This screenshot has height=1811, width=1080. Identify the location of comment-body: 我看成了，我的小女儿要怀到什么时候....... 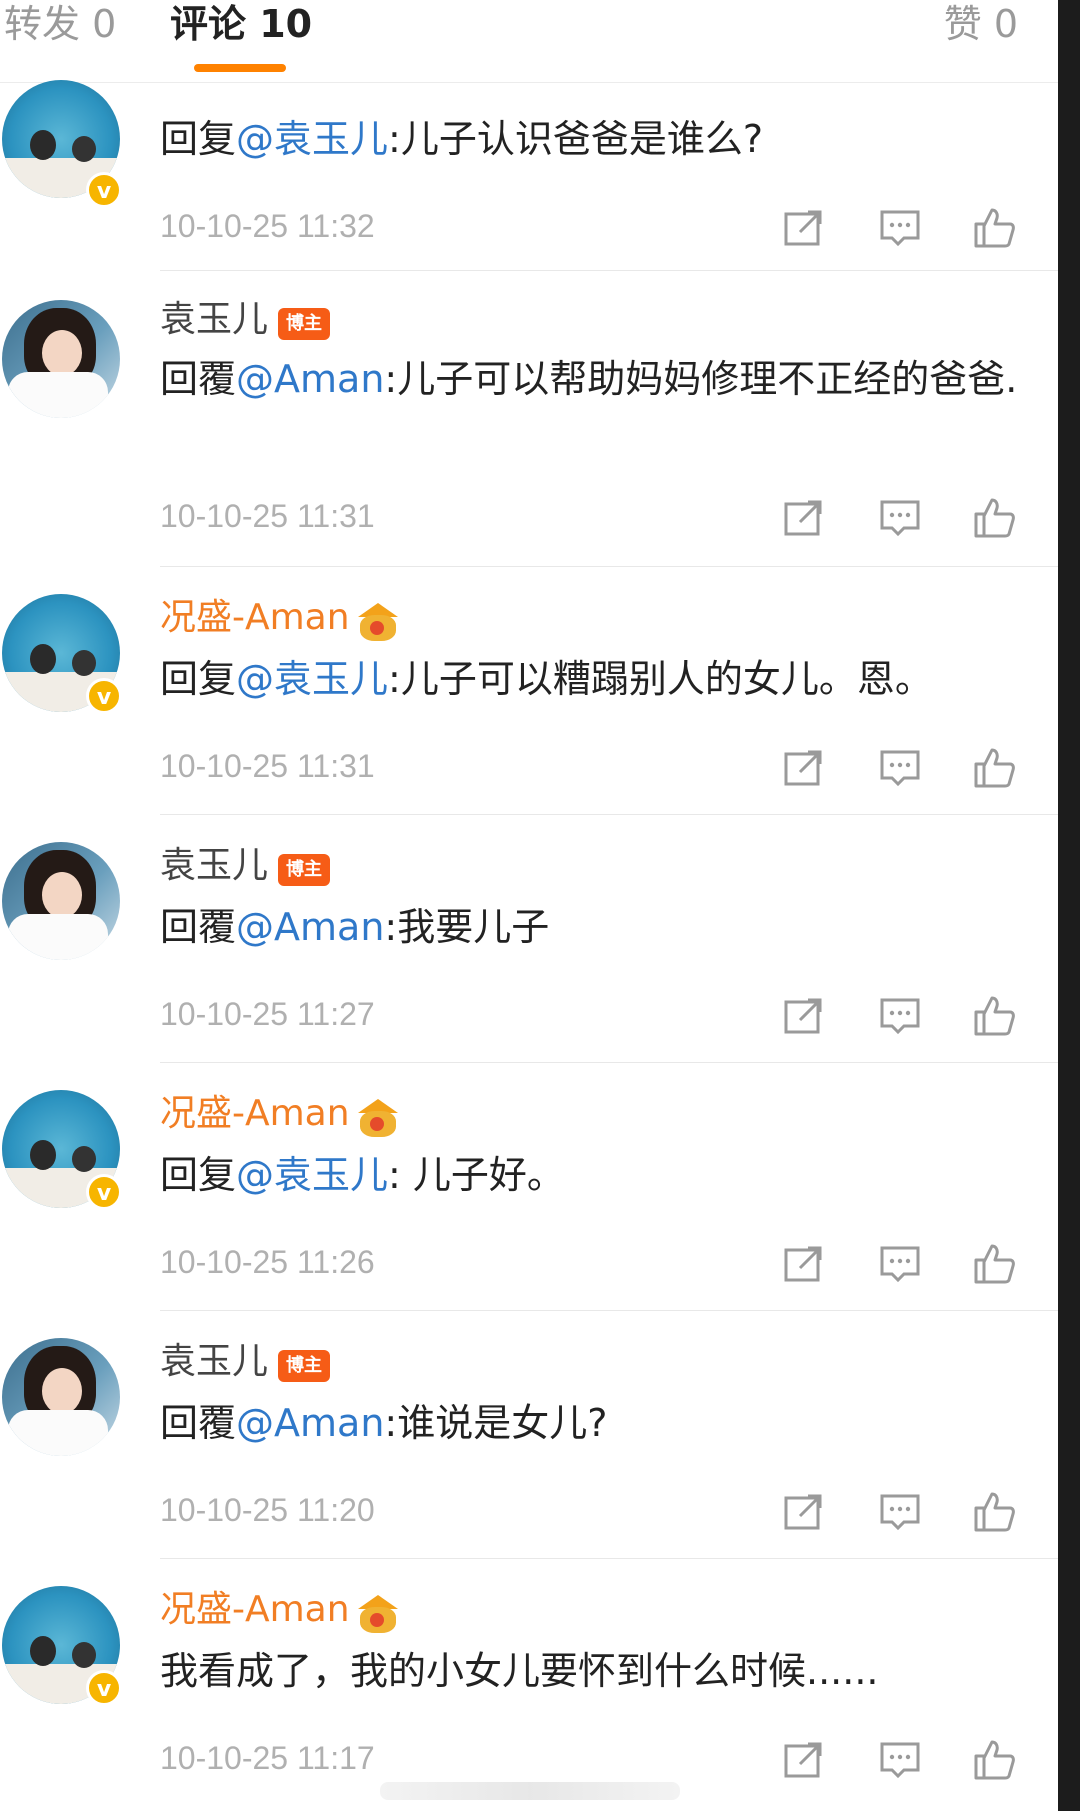
(519, 1671).